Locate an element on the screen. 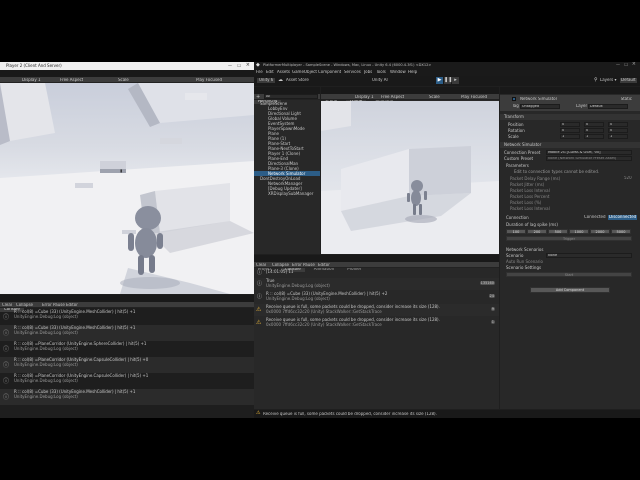 The height and width of the screenshot is (480, 640). menu-component: Component is located at coordinates (329, 72).